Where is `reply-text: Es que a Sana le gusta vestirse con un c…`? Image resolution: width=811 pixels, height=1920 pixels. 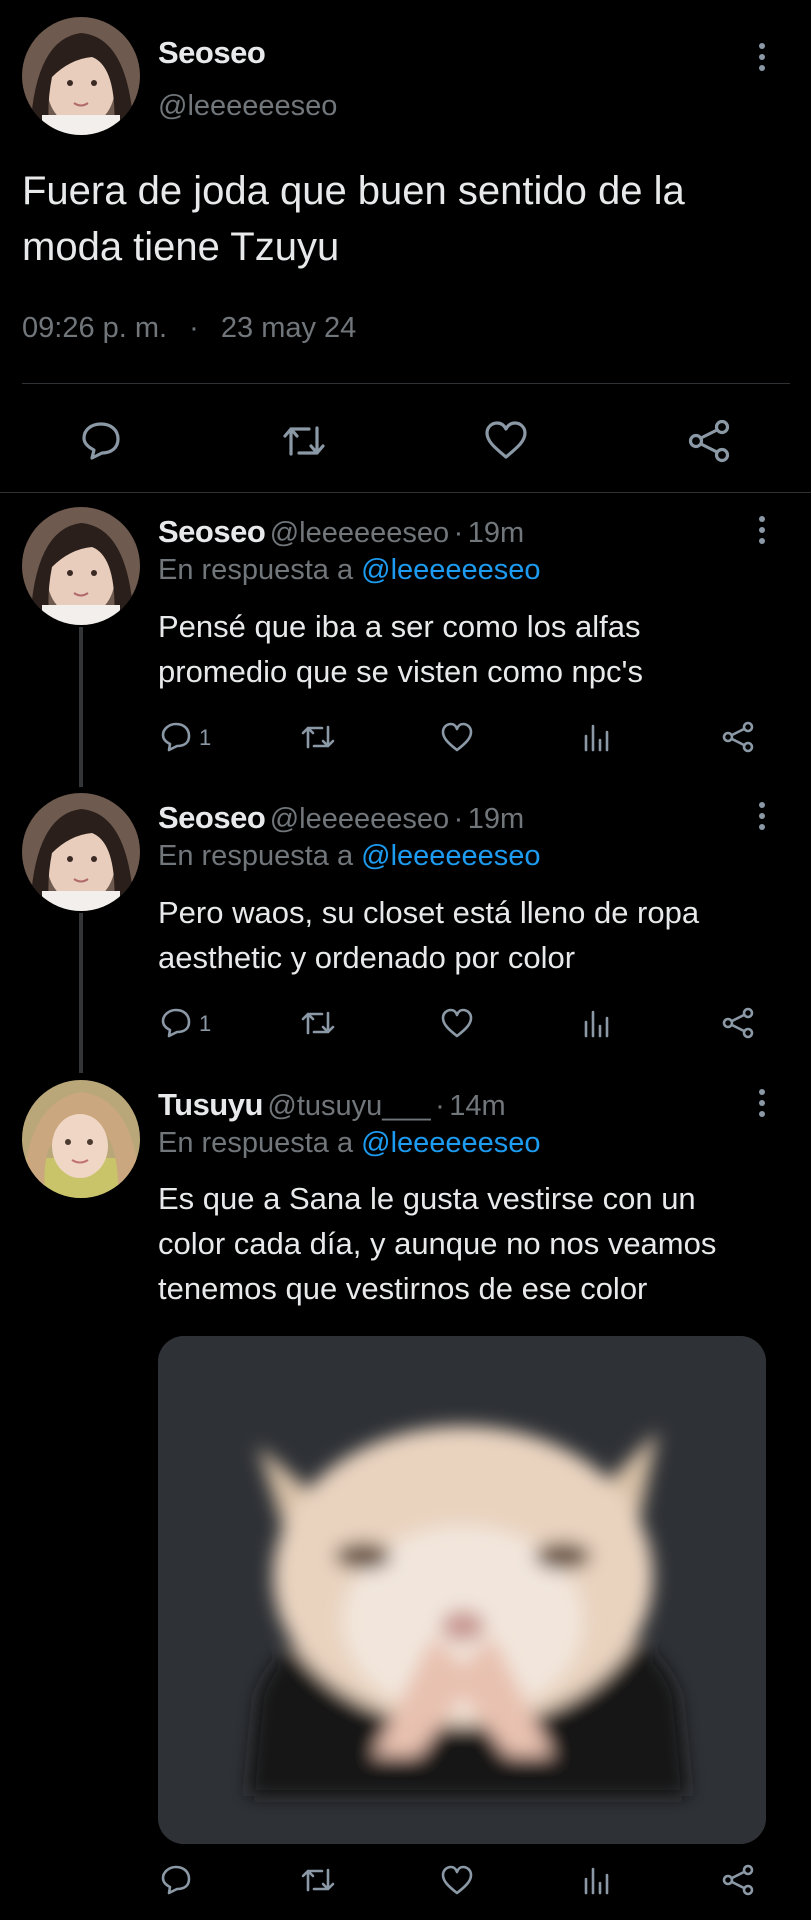
reply-text: Es que a Sana le gusta vestirse con un c… is located at coordinates (437, 1243).